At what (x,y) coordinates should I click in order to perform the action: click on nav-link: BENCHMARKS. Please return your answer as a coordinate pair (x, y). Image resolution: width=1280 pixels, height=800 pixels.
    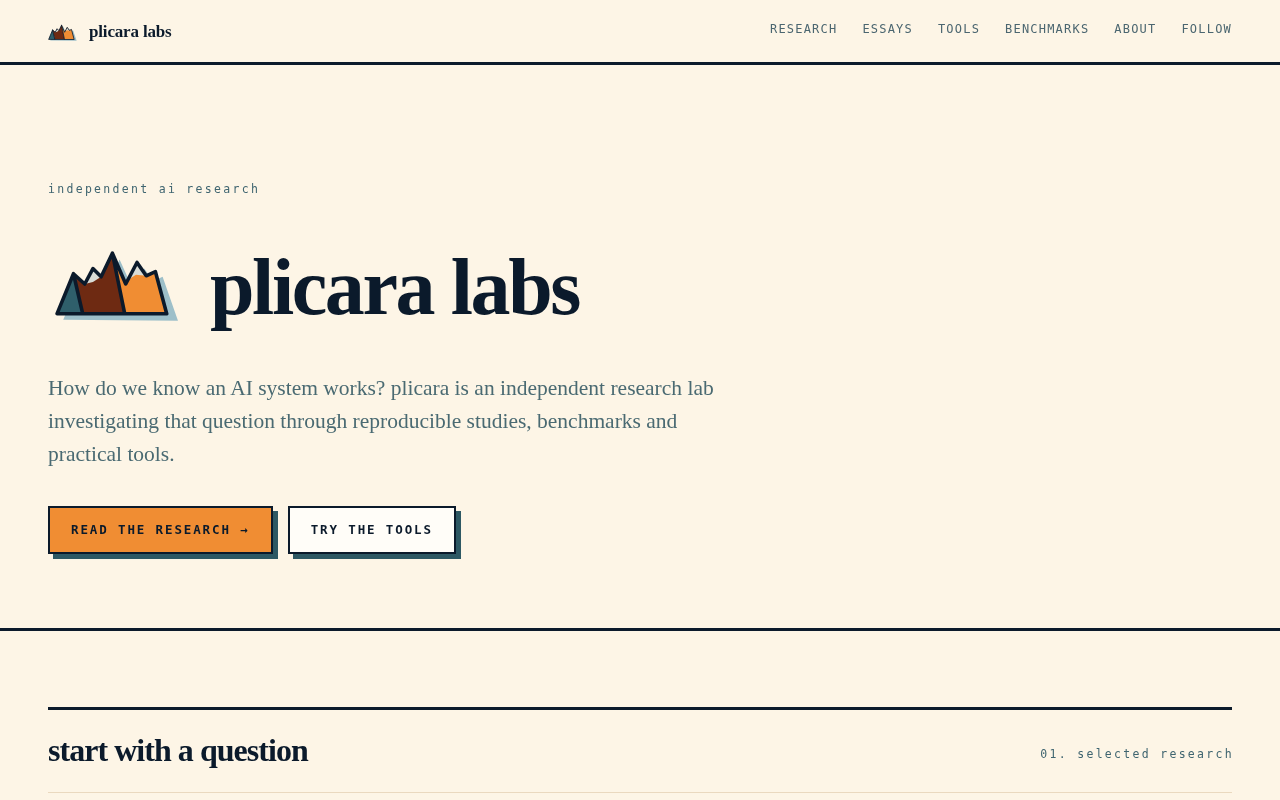
    Looking at the image, I should click on (1047, 28).